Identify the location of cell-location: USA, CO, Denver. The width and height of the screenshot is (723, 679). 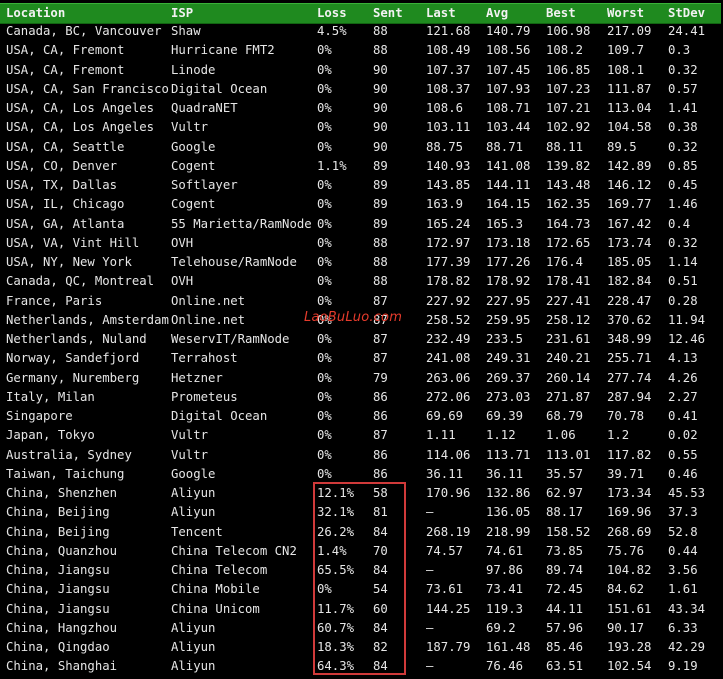
(62, 165).